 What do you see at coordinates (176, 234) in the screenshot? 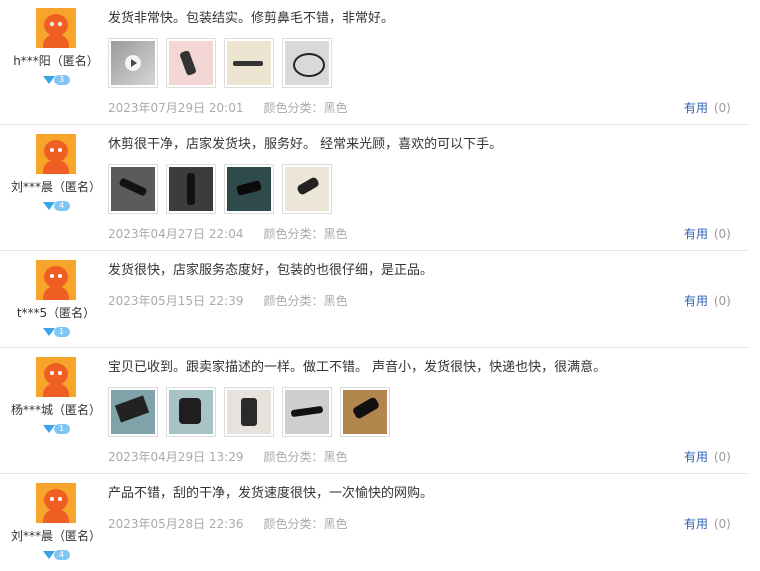
I see `review-date: 2023年04月27日 22:04` at bounding box center [176, 234].